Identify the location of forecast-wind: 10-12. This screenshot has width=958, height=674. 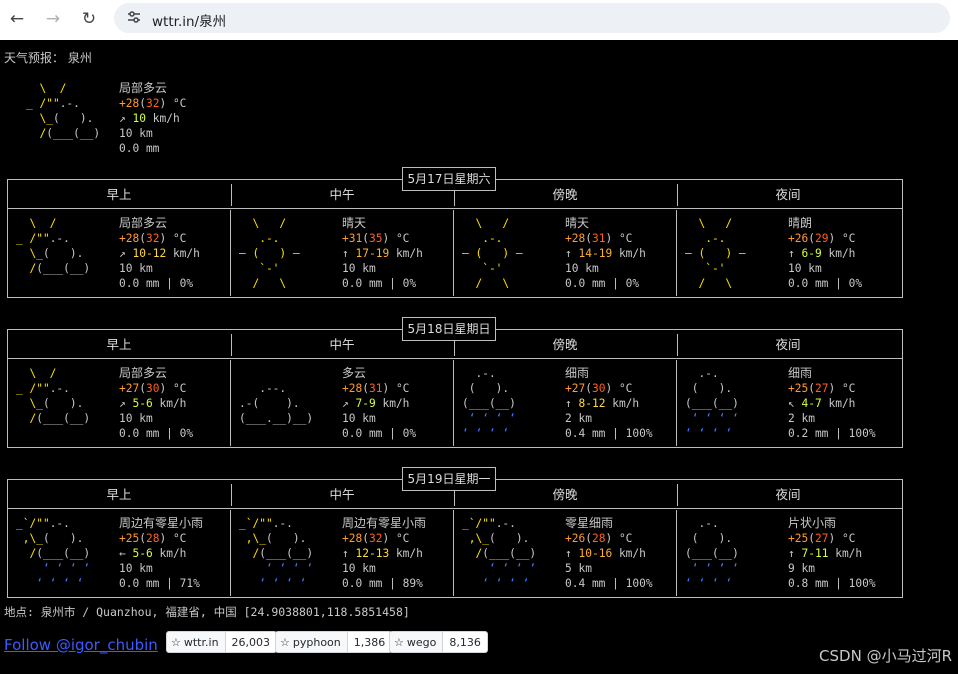
(149, 253).